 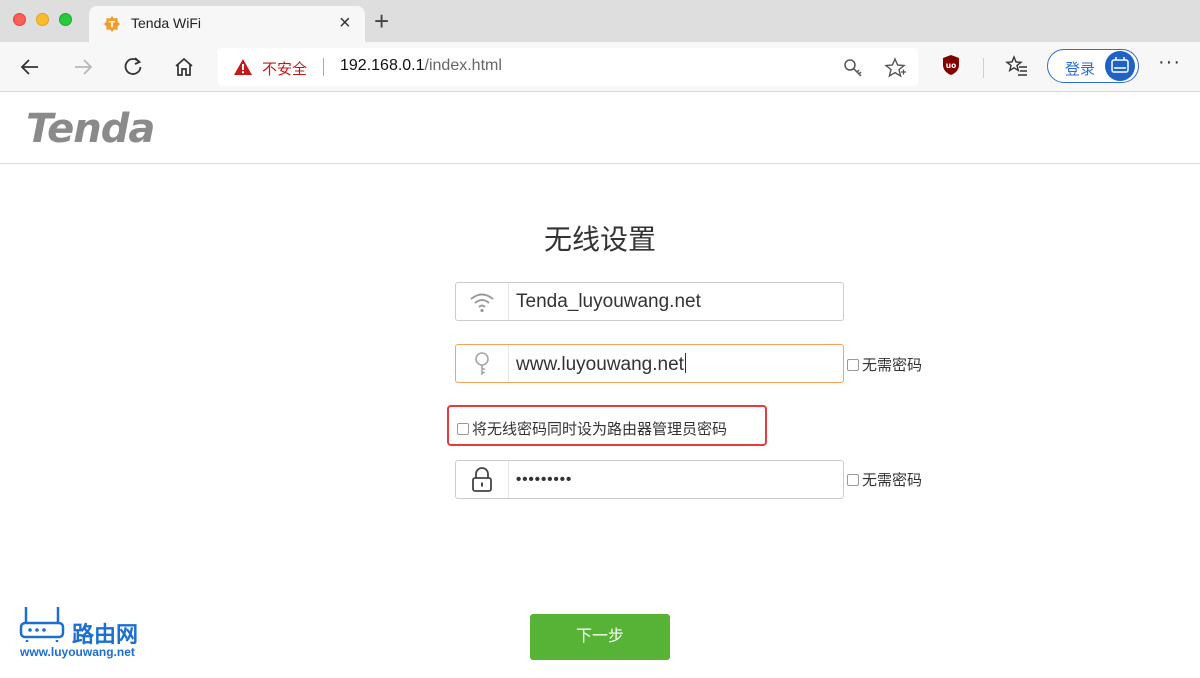 I want to click on wifi-no-password-checkbox: 无需密码, so click(x=884, y=364).